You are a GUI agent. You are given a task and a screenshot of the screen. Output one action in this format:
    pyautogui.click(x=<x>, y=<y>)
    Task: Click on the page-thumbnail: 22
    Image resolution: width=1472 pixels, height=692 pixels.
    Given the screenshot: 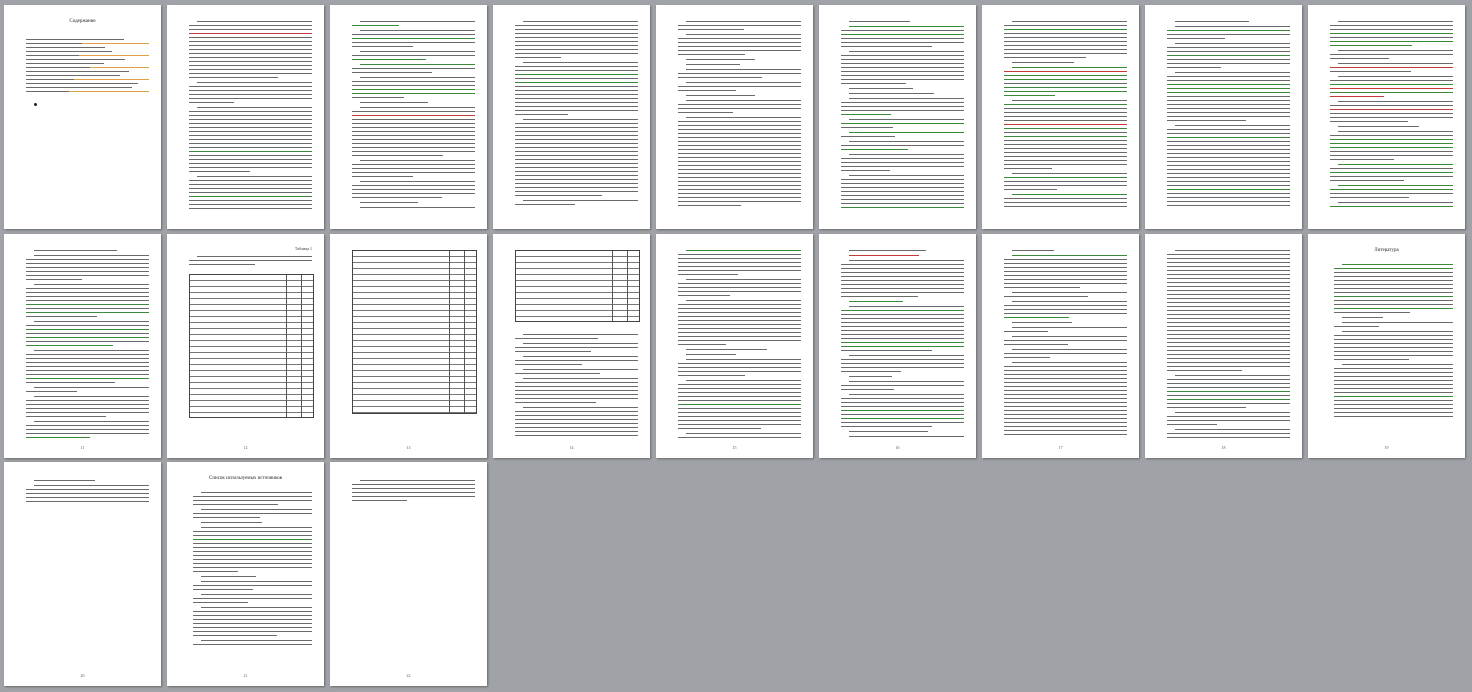 What is the action you would take?
    pyautogui.click(x=408, y=574)
    